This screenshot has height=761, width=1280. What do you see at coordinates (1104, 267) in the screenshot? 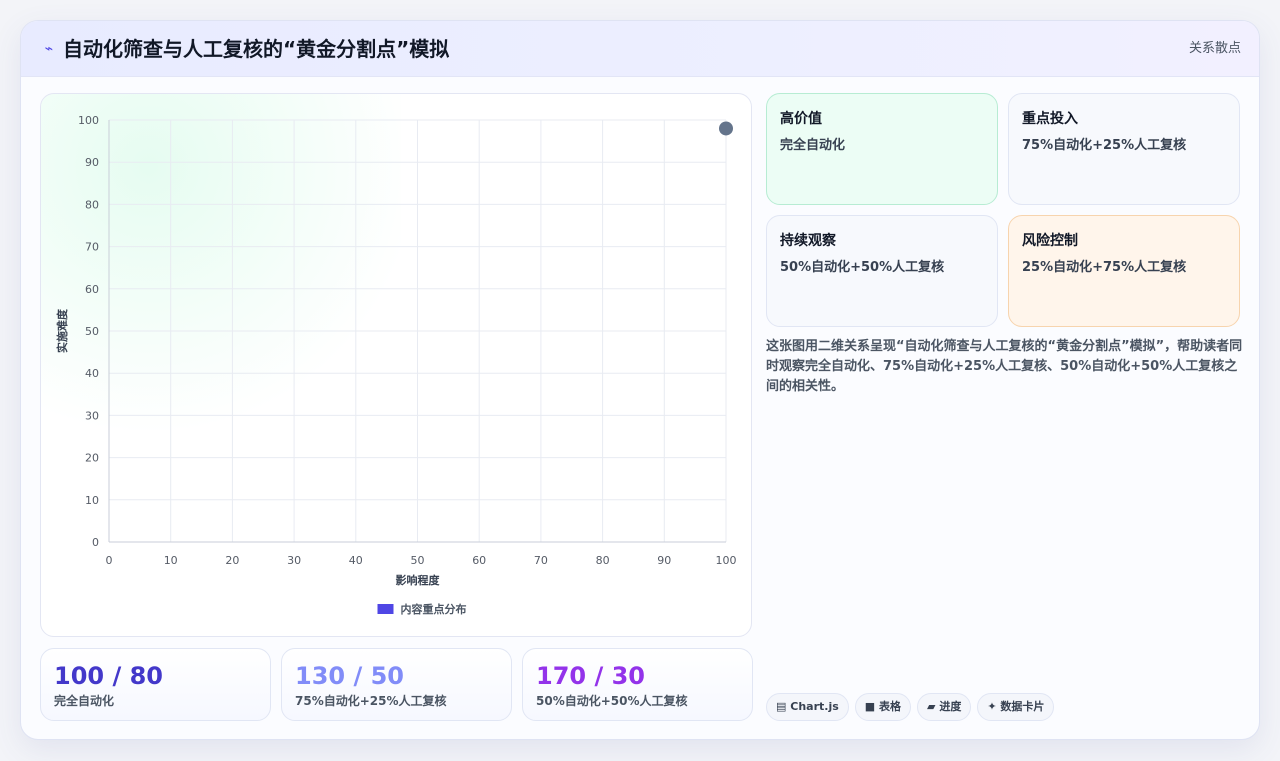
I see `quadrant-desc: 25%自动化+75%人工复核` at bounding box center [1104, 267].